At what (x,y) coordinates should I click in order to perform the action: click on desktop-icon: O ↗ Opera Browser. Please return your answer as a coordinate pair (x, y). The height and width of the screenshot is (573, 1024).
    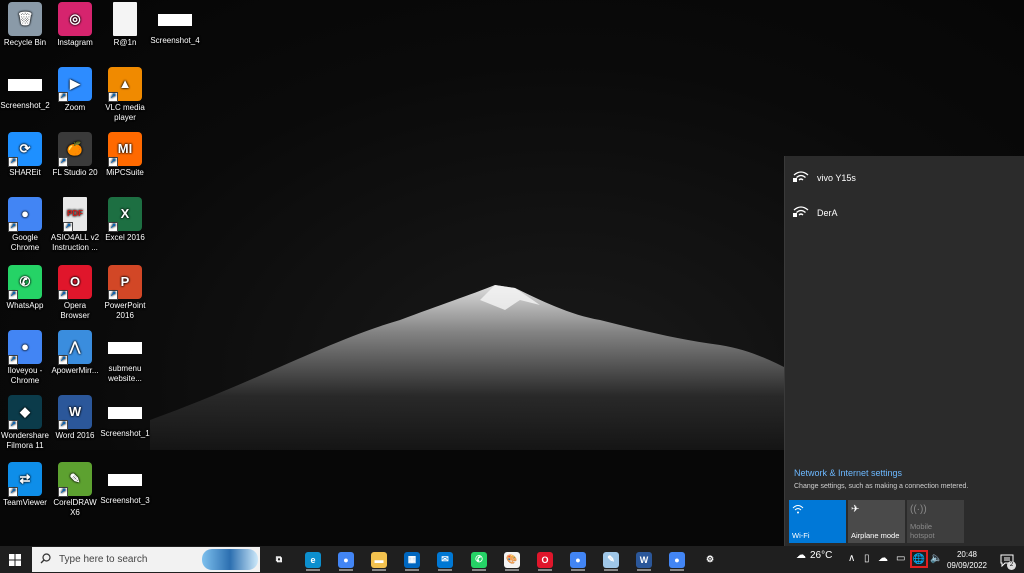
    Looking at the image, I should click on (75, 293).